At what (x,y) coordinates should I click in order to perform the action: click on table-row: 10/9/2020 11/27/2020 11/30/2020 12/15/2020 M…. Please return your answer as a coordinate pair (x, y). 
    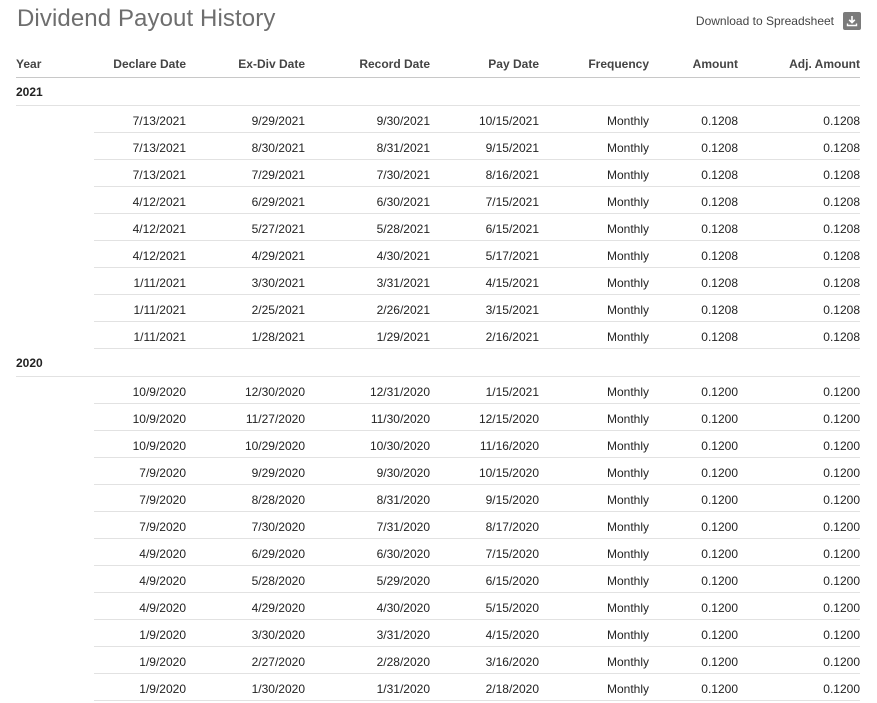
    Looking at the image, I should click on (438, 417).